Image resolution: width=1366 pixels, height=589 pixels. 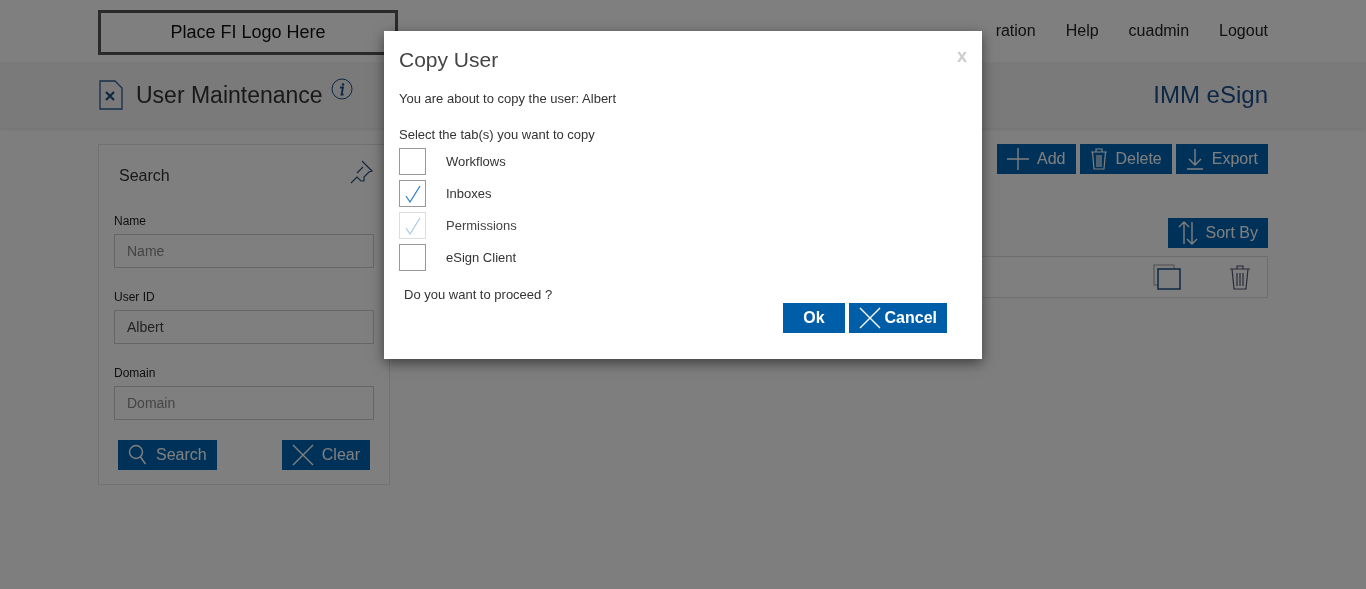 I want to click on cancel-button: Cancel, so click(x=897, y=317).